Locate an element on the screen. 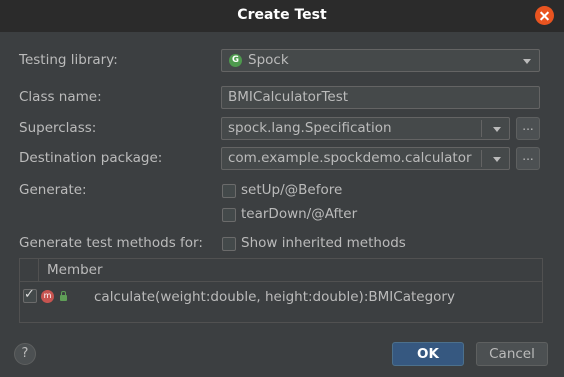 The height and width of the screenshot is (377, 564). ok-button: OK is located at coordinates (428, 354).